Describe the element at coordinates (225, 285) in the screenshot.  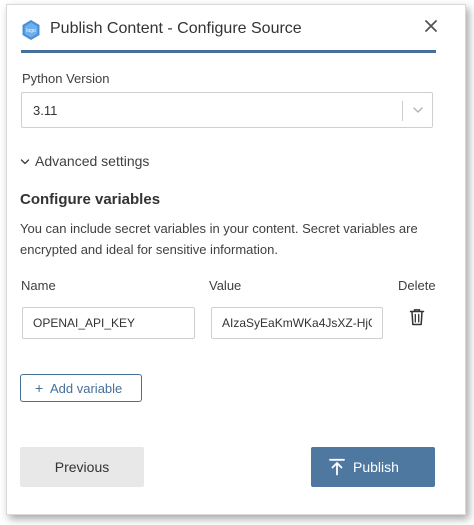
I see `value-column-header: Value` at that location.